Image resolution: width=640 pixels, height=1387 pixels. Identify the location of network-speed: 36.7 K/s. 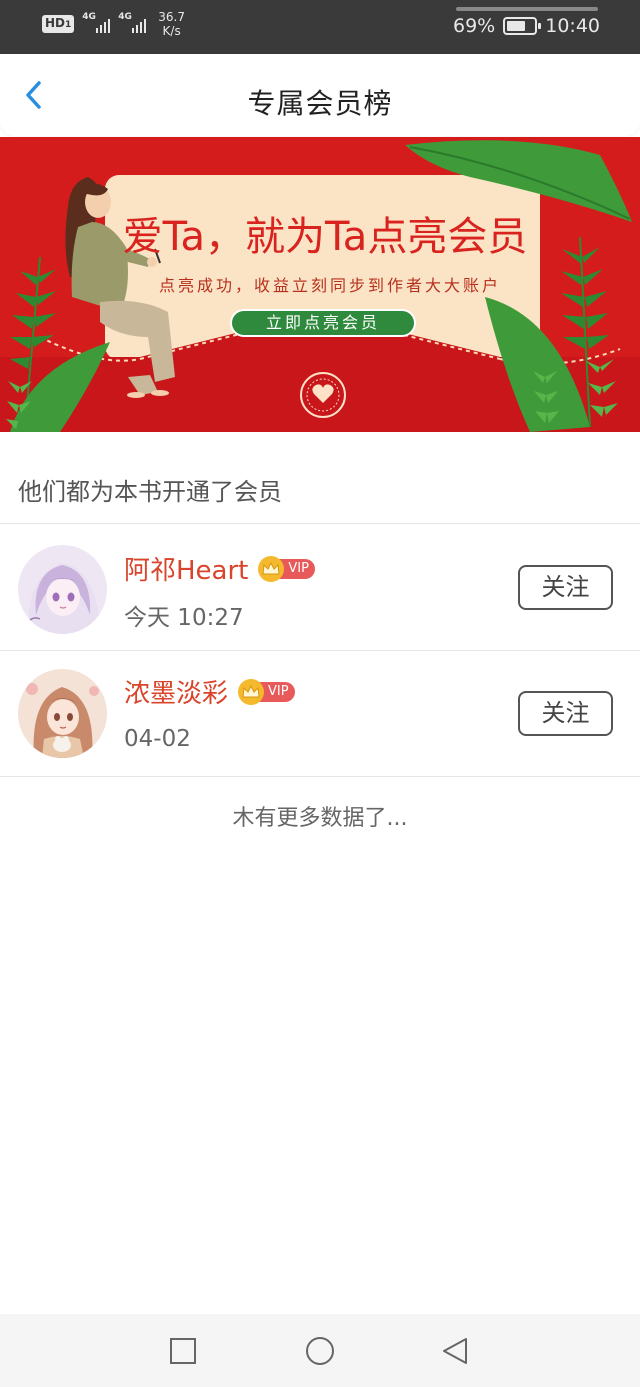
(171, 24).